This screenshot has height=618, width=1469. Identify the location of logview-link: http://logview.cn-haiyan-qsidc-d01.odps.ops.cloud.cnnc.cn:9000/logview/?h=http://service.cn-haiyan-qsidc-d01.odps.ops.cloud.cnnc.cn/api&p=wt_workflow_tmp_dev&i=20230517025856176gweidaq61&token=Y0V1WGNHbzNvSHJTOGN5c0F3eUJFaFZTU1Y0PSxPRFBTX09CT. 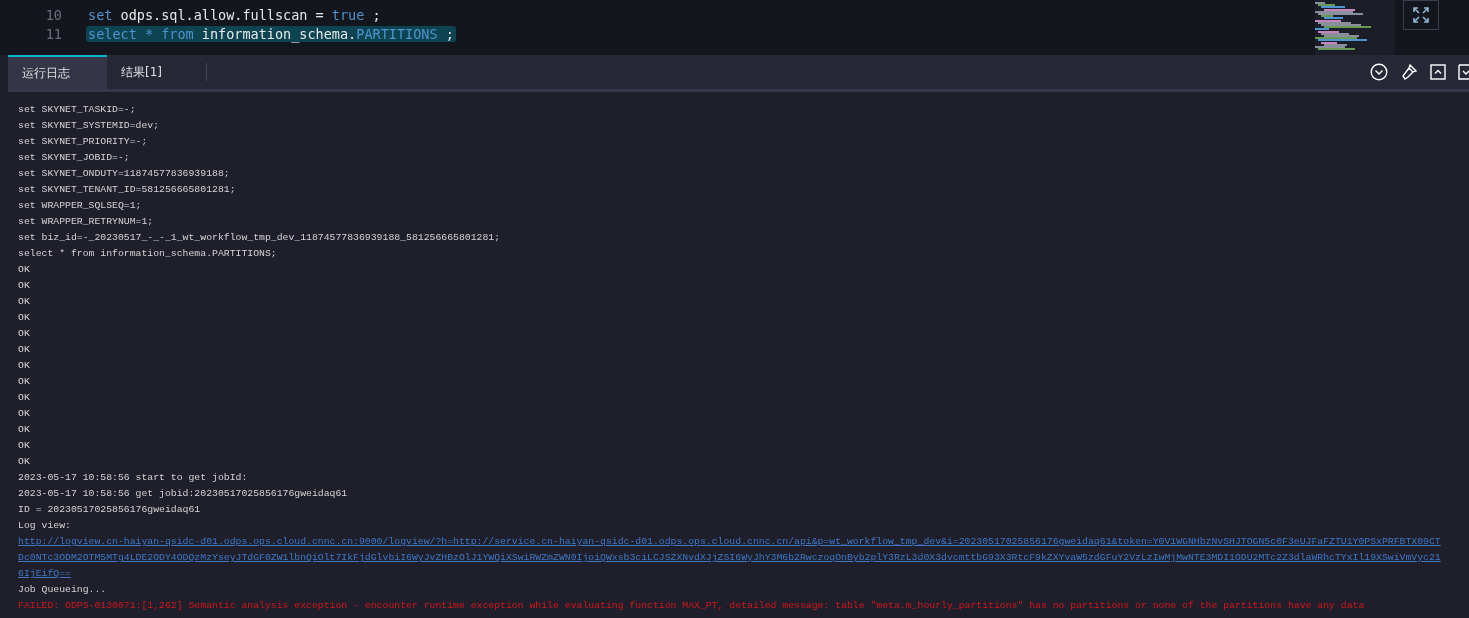
(729, 542).